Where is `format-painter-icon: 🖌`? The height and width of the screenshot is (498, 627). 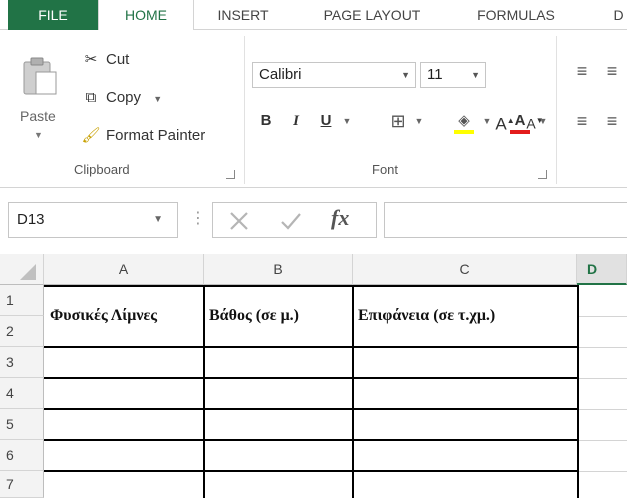 format-painter-icon: 🖌 is located at coordinates (91, 135).